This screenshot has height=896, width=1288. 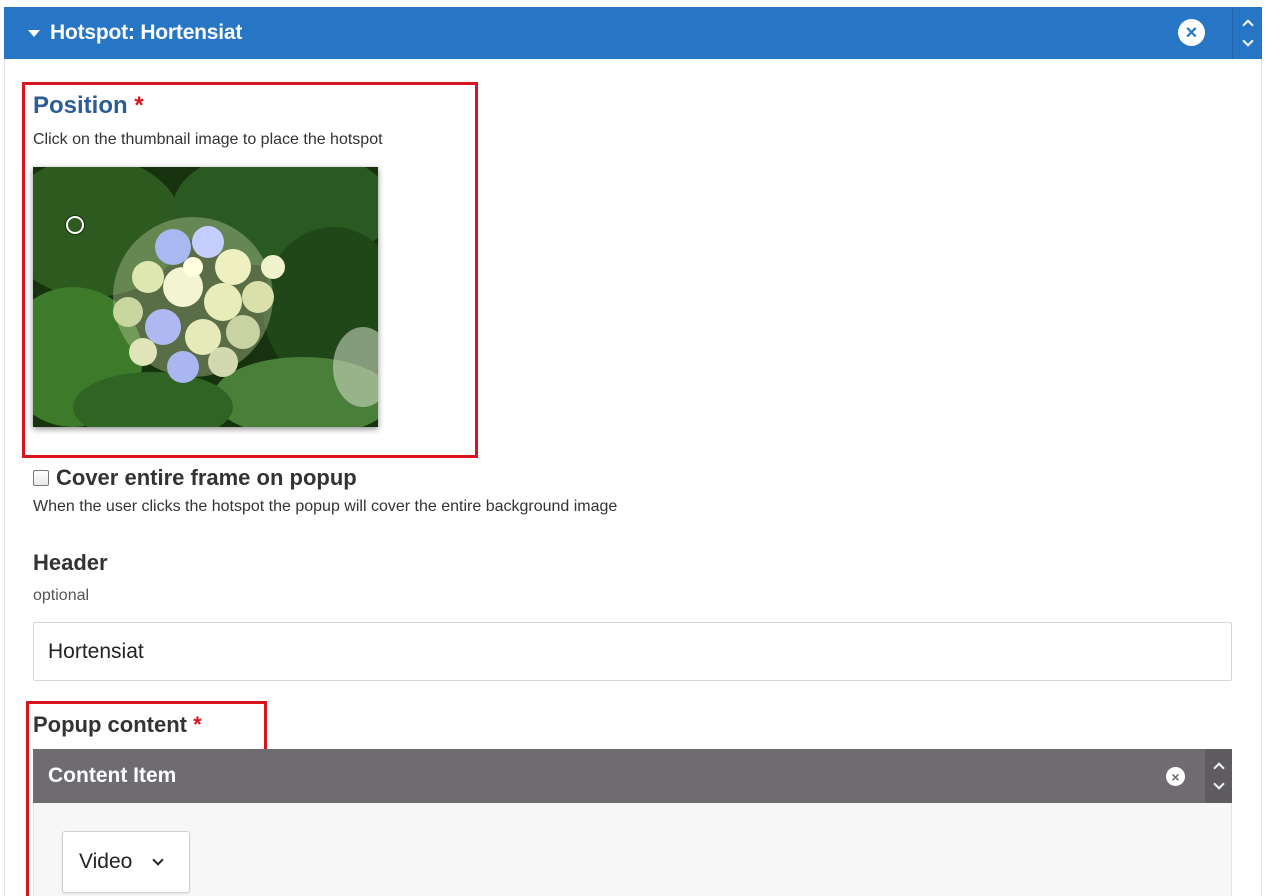 What do you see at coordinates (70, 562) in the screenshot?
I see `header-label: Header` at bounding box center [70, 562].